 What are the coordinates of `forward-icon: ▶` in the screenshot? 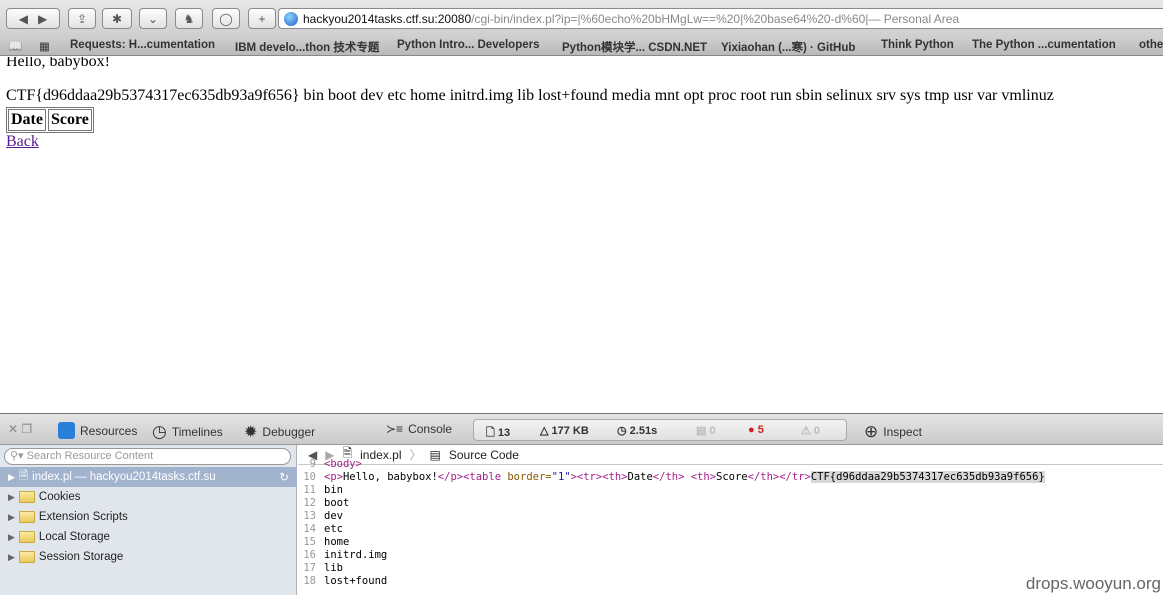 It's located at (42, 19).